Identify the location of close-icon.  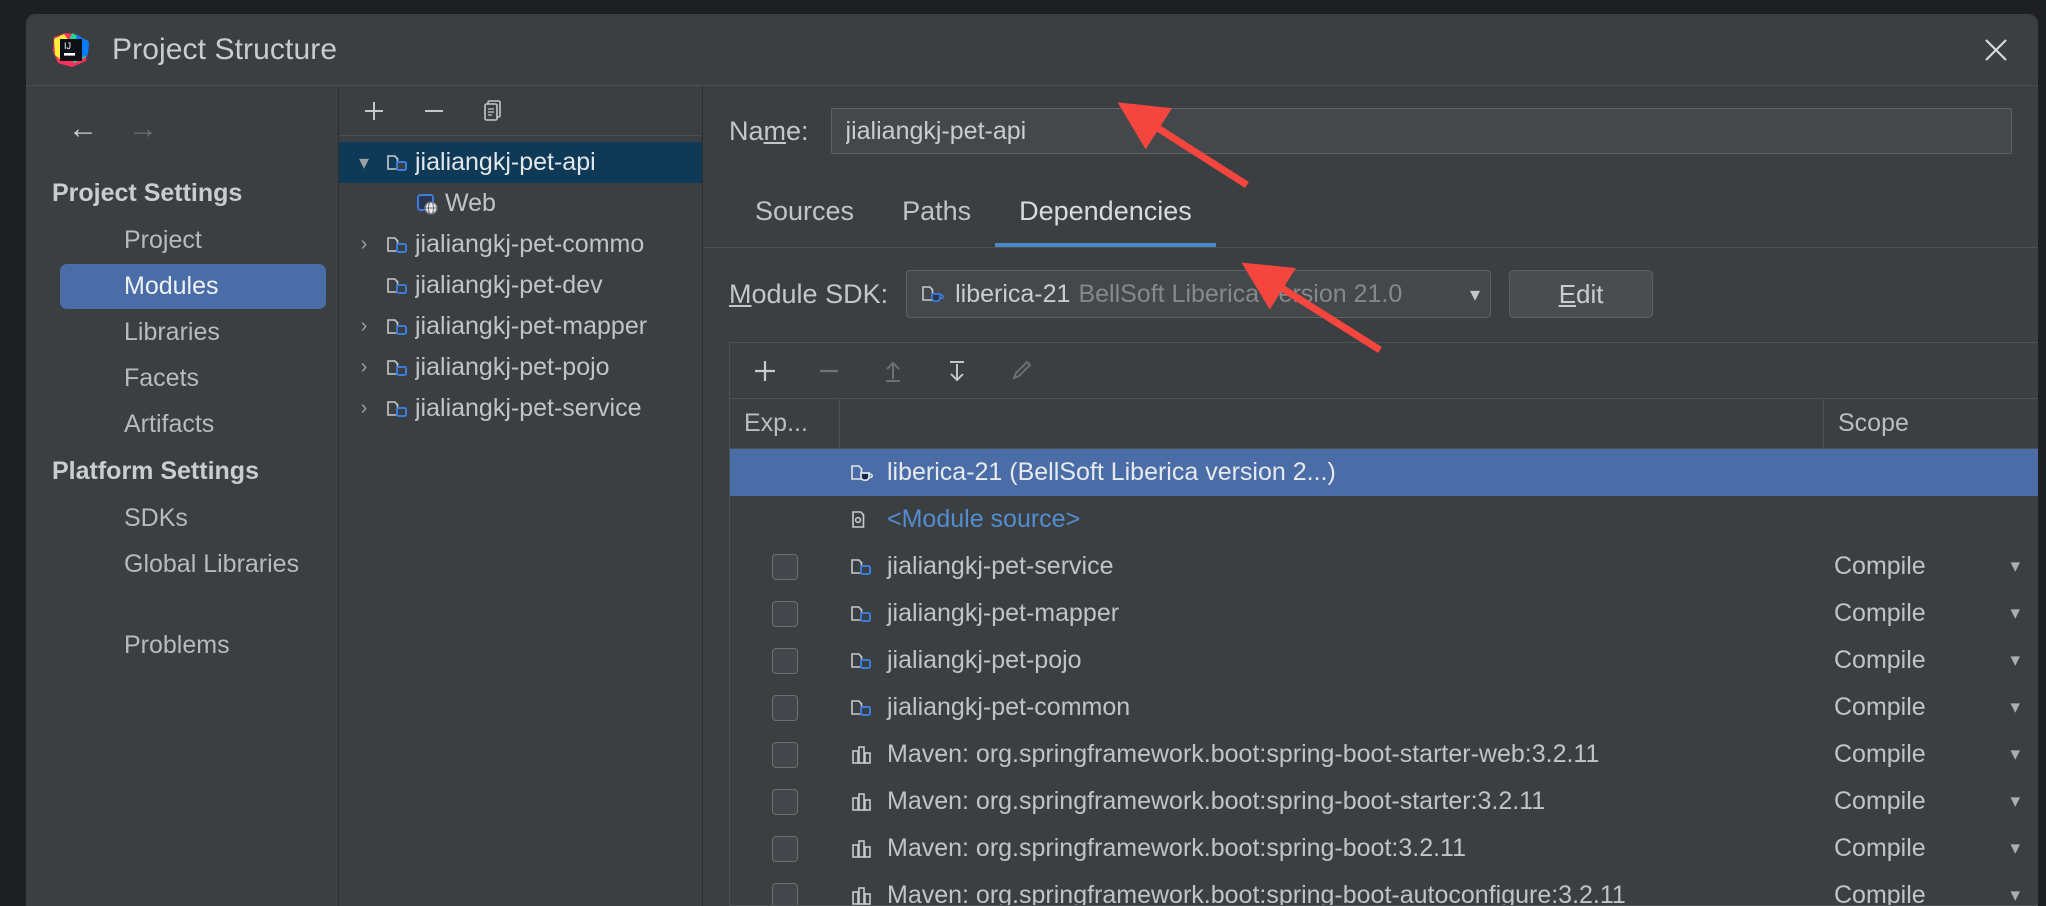
(1996, 50).